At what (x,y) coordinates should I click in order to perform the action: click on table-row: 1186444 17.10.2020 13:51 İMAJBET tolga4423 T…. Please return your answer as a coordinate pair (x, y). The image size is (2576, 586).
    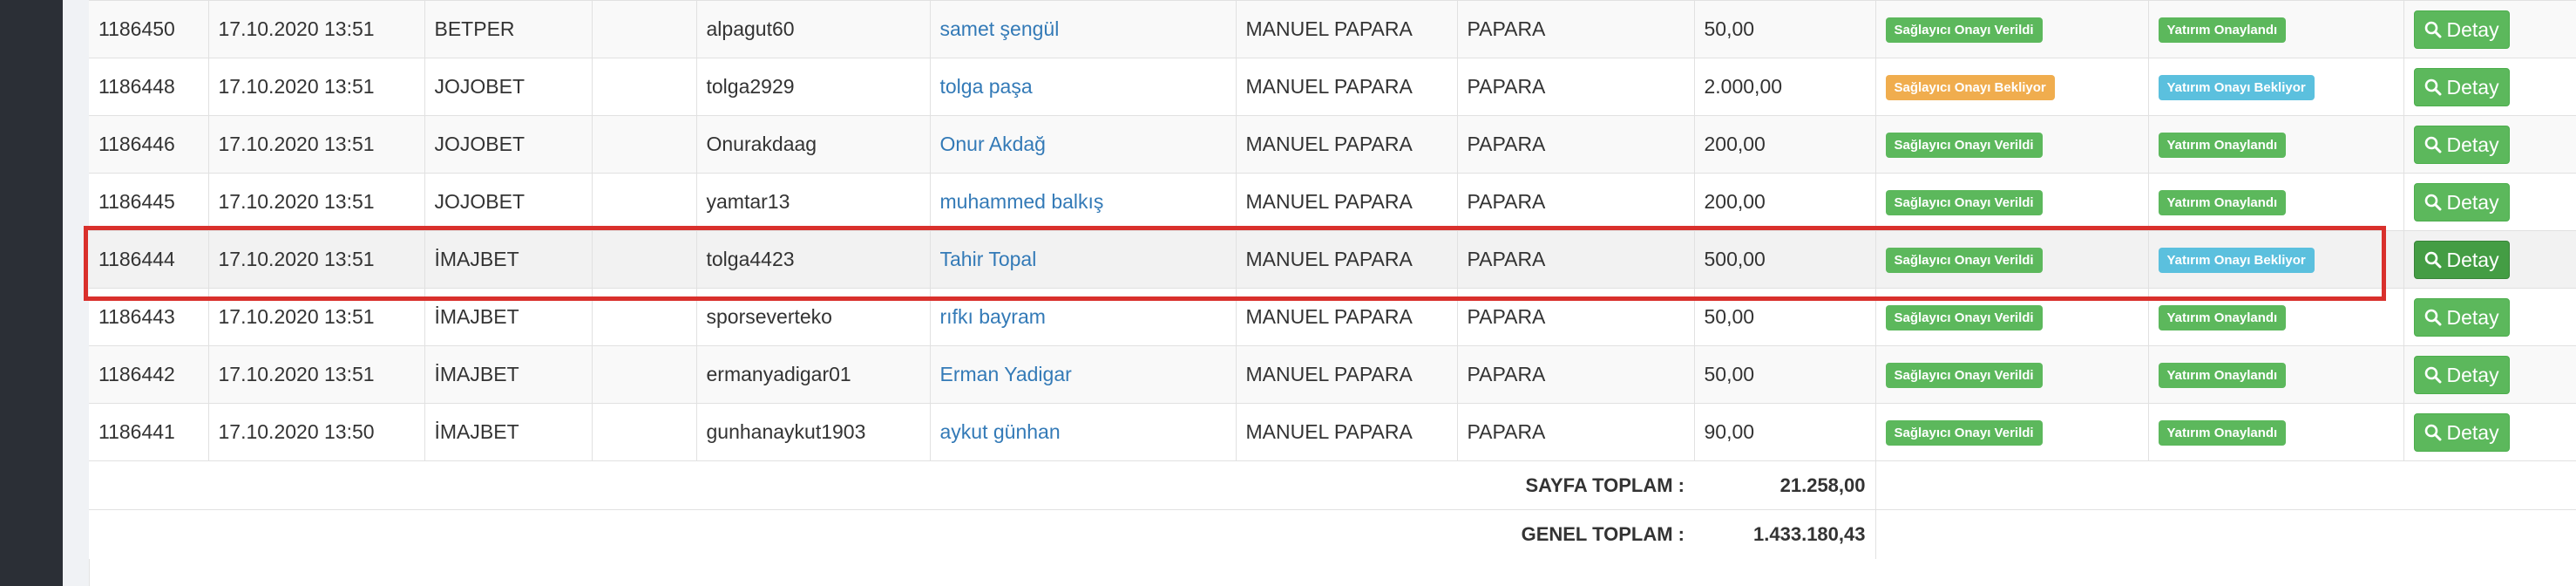
    Looking at the image, I should click on (1332, 259).